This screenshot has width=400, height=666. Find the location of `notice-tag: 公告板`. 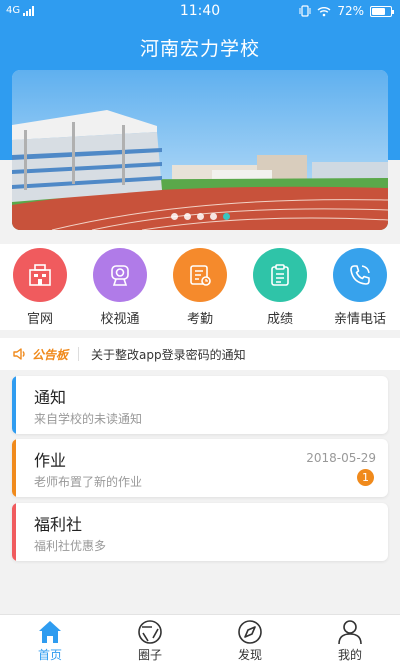

notice-tag: 公告板 is located at coordinates (50, 354).